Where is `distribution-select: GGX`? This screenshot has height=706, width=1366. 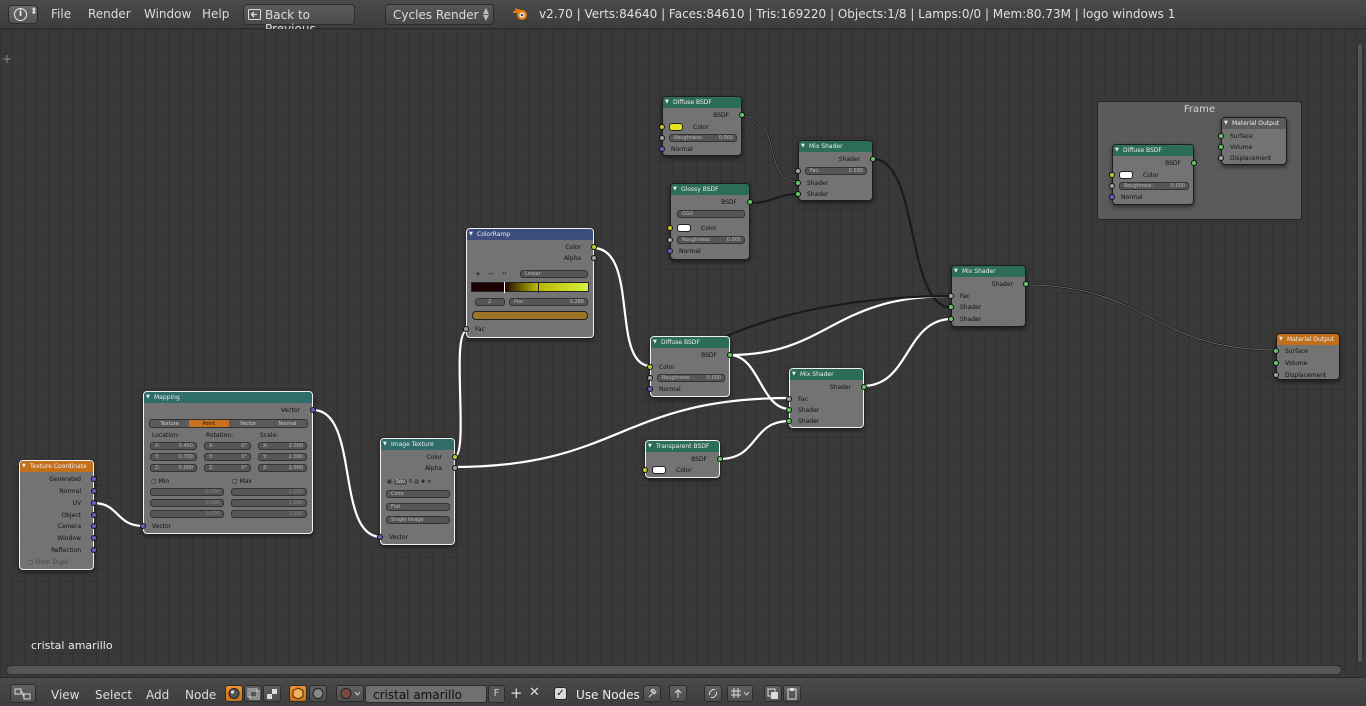 distribution-select: GGX is located at coordinates (711, 214).